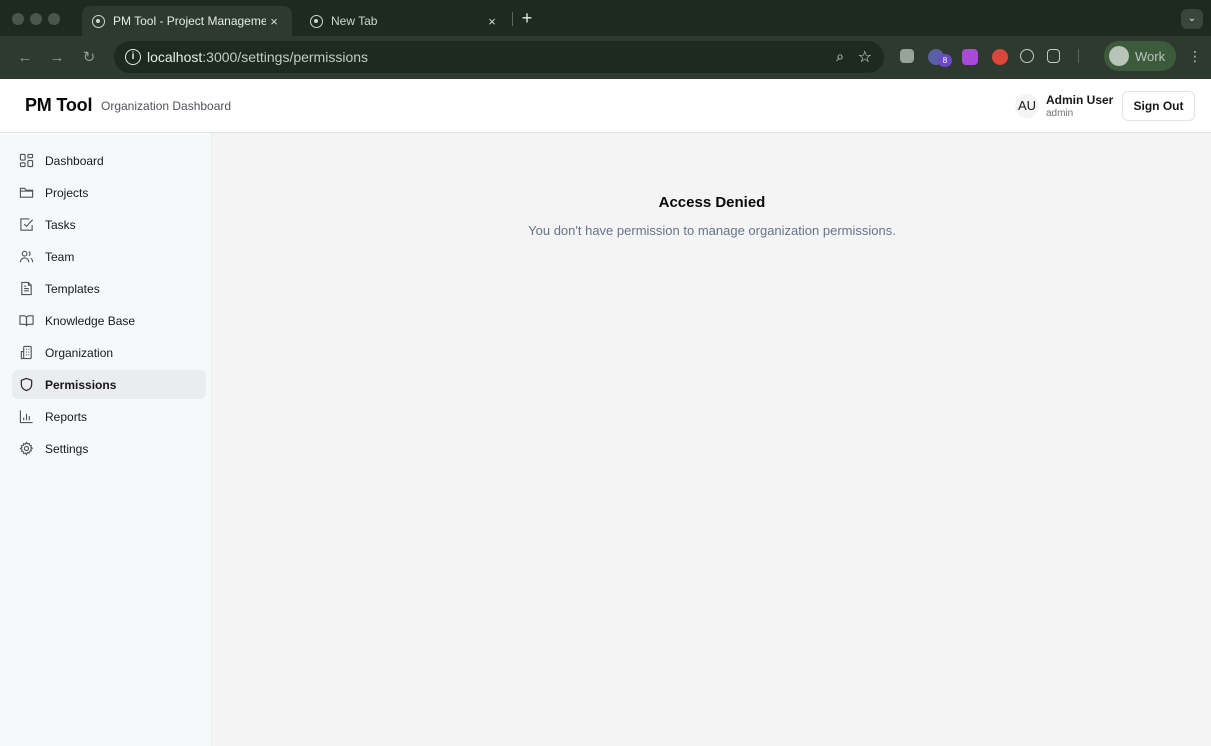  What do you see at coordinates (945, 60) in the screenshot?
I see `extension-badge: 8` at bounding box center [945, 60].